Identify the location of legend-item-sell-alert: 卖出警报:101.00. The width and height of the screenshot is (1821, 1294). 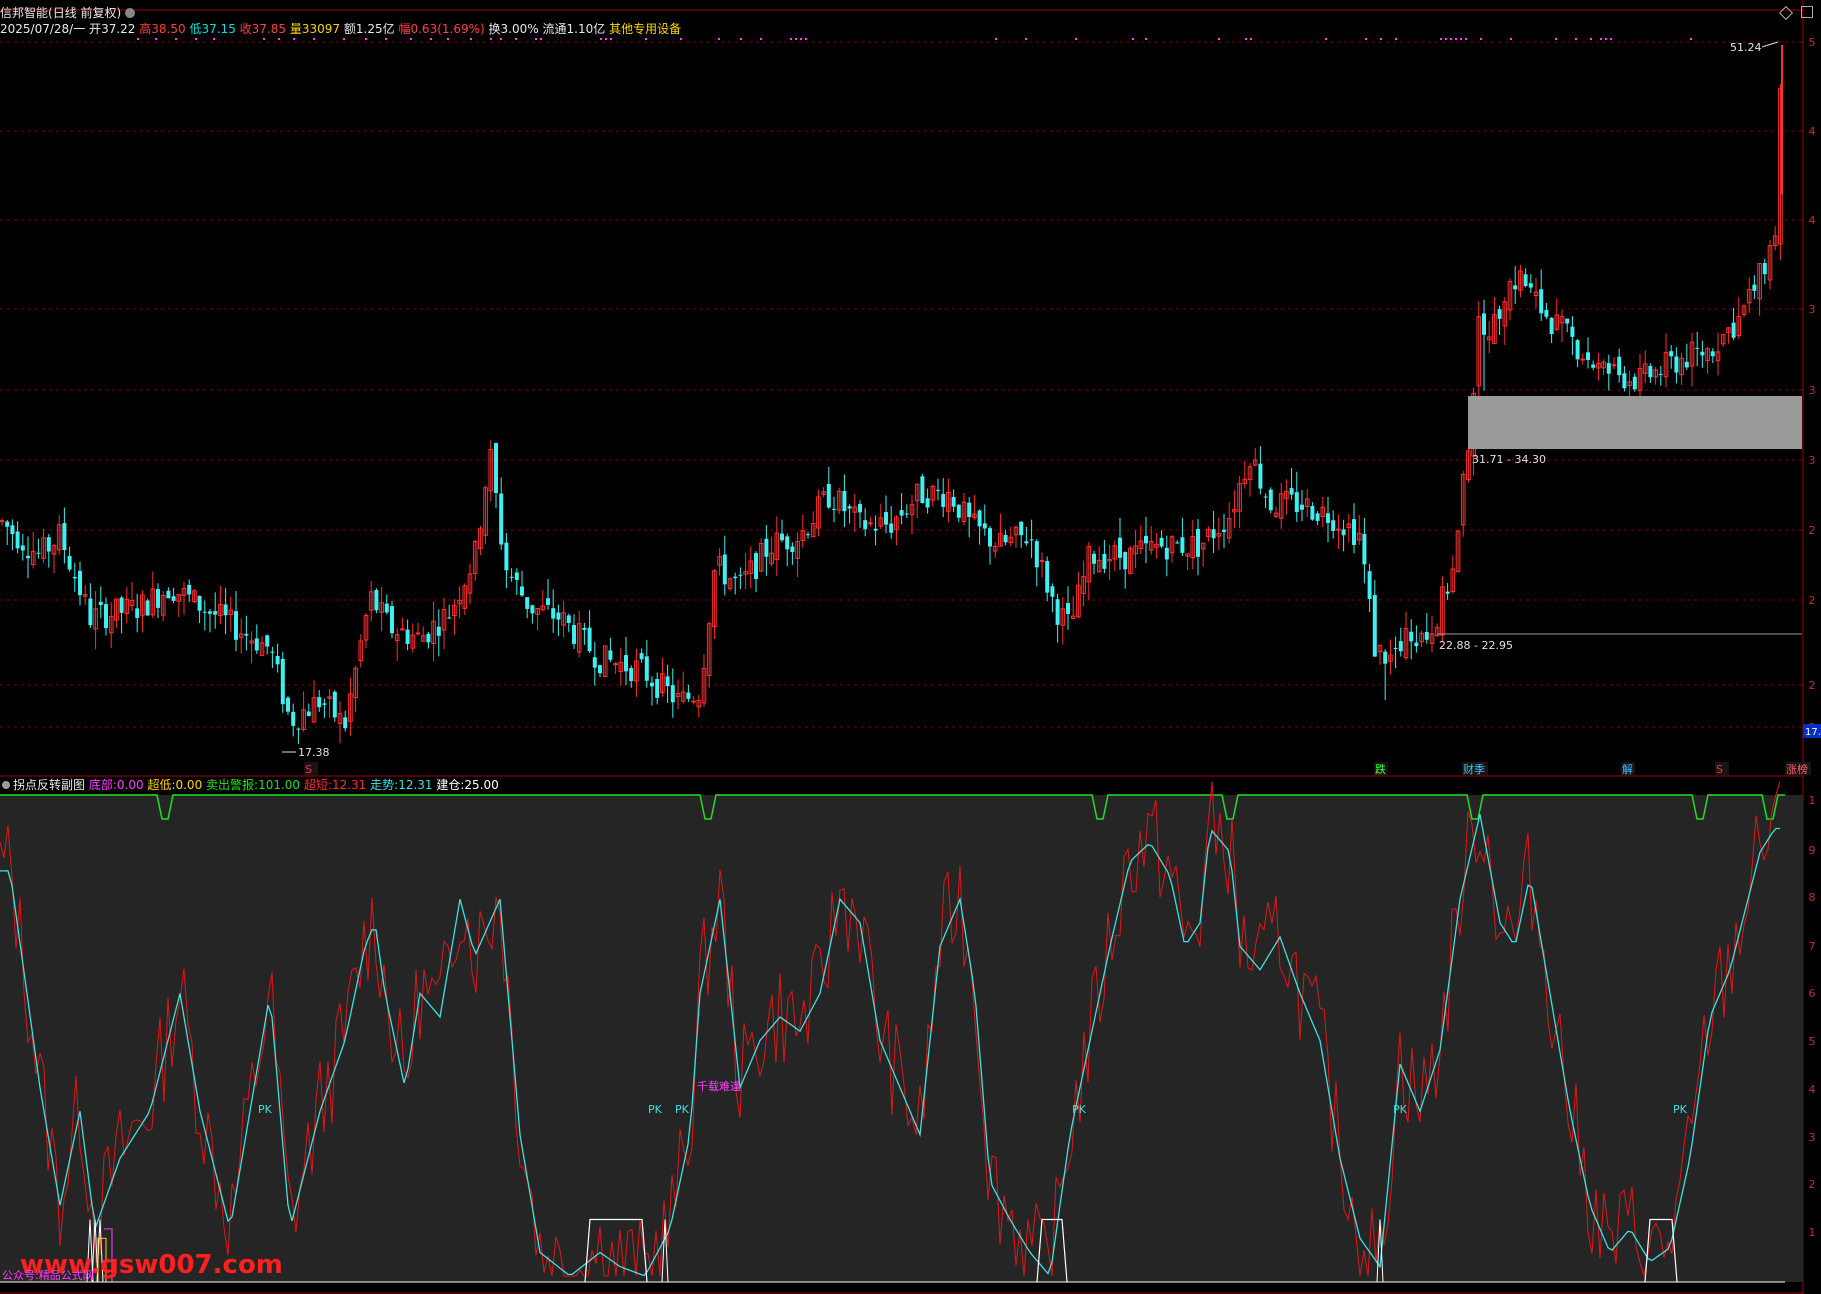
(253, 785).